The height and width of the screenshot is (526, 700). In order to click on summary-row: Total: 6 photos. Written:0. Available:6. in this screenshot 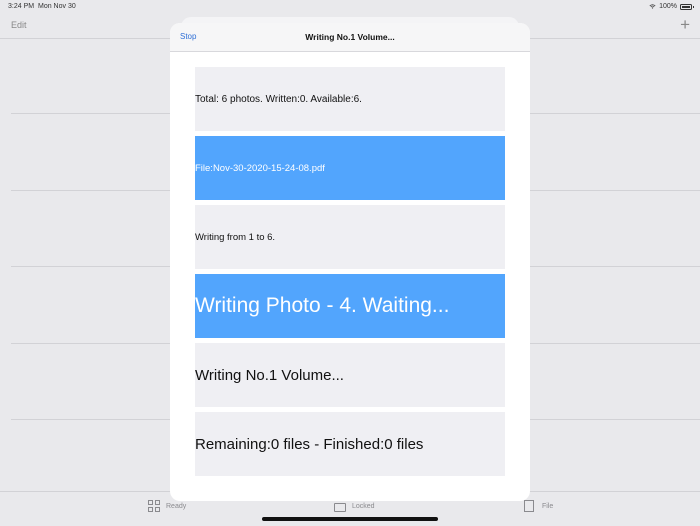, I will do `click(350, 99)`.